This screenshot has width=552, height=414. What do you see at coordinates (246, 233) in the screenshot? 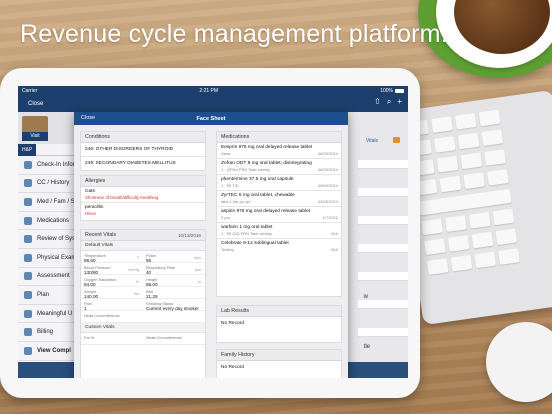
I see `medication-sig: 1 · 50 QID PRN Take weekly` at bounding box center [246, 233].